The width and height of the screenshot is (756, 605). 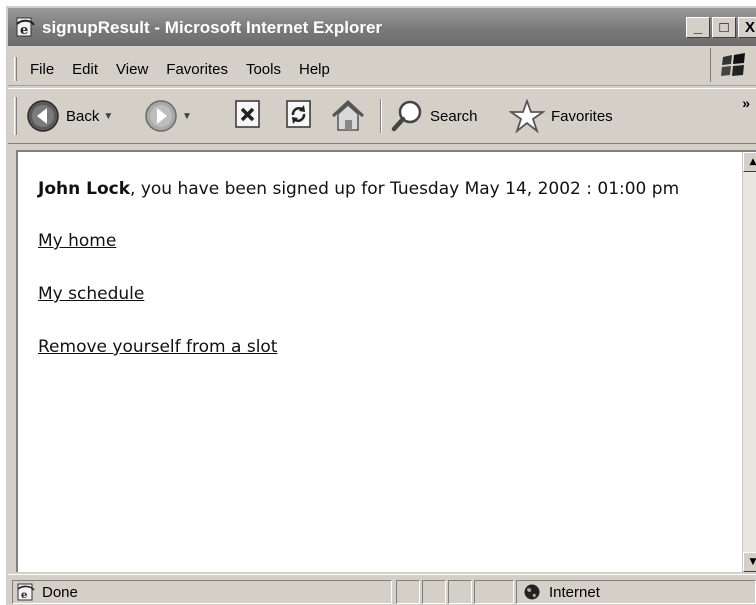 I want to click on ie-page-icon: e, so click(x=25, y=27).